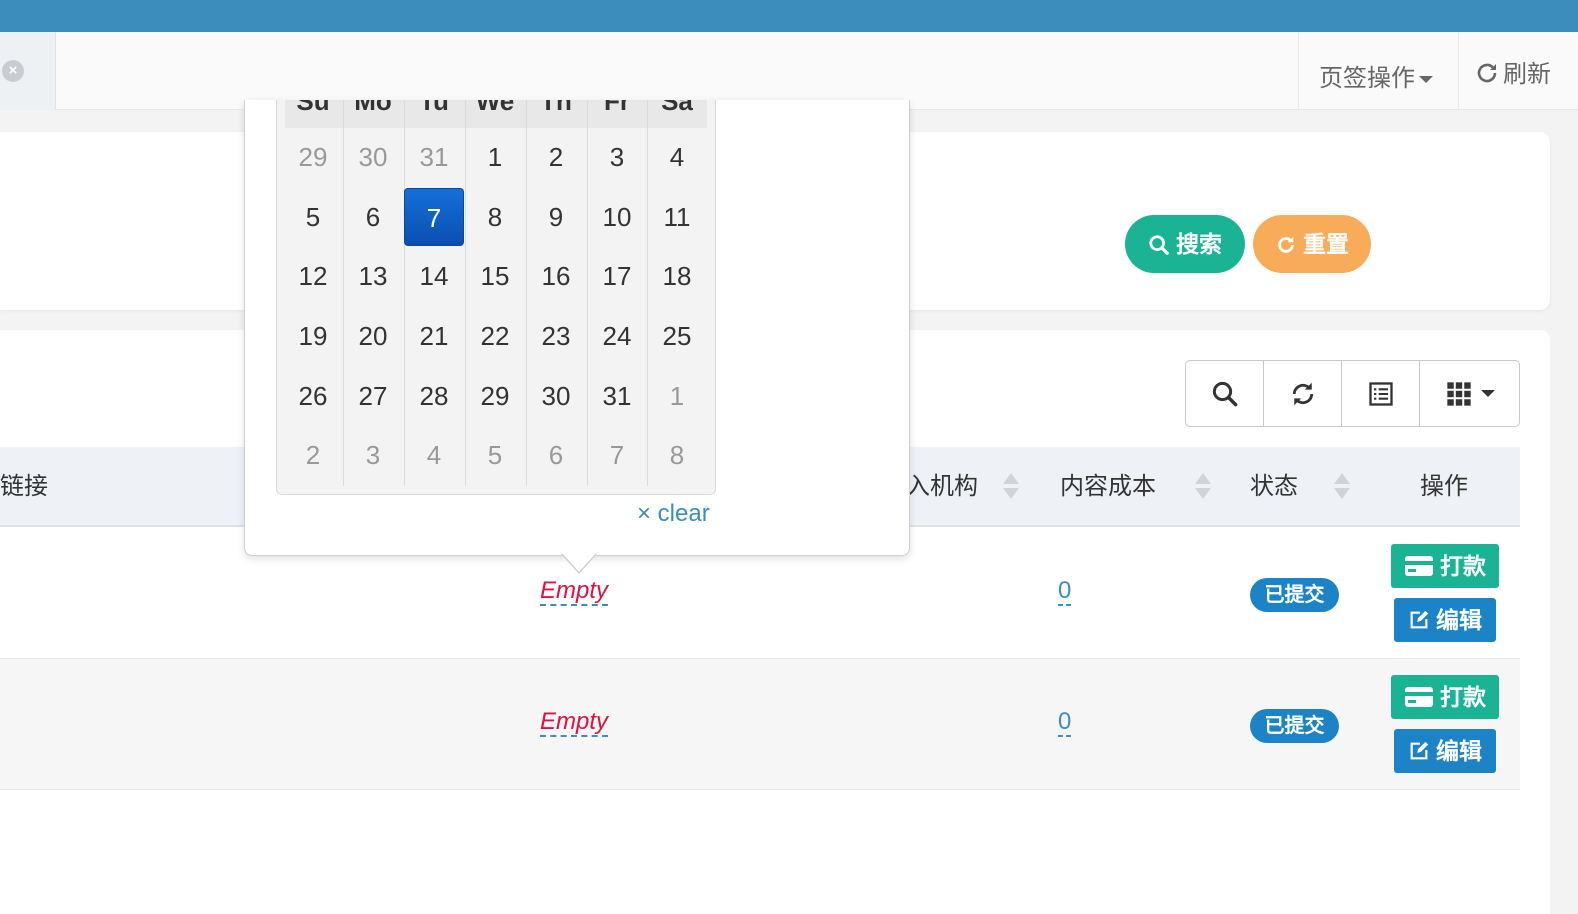 Image resolution: width=1578 pixels, height=914 pixels. I want to click on toolbar-toggle-view-button, so click(1381, 393).